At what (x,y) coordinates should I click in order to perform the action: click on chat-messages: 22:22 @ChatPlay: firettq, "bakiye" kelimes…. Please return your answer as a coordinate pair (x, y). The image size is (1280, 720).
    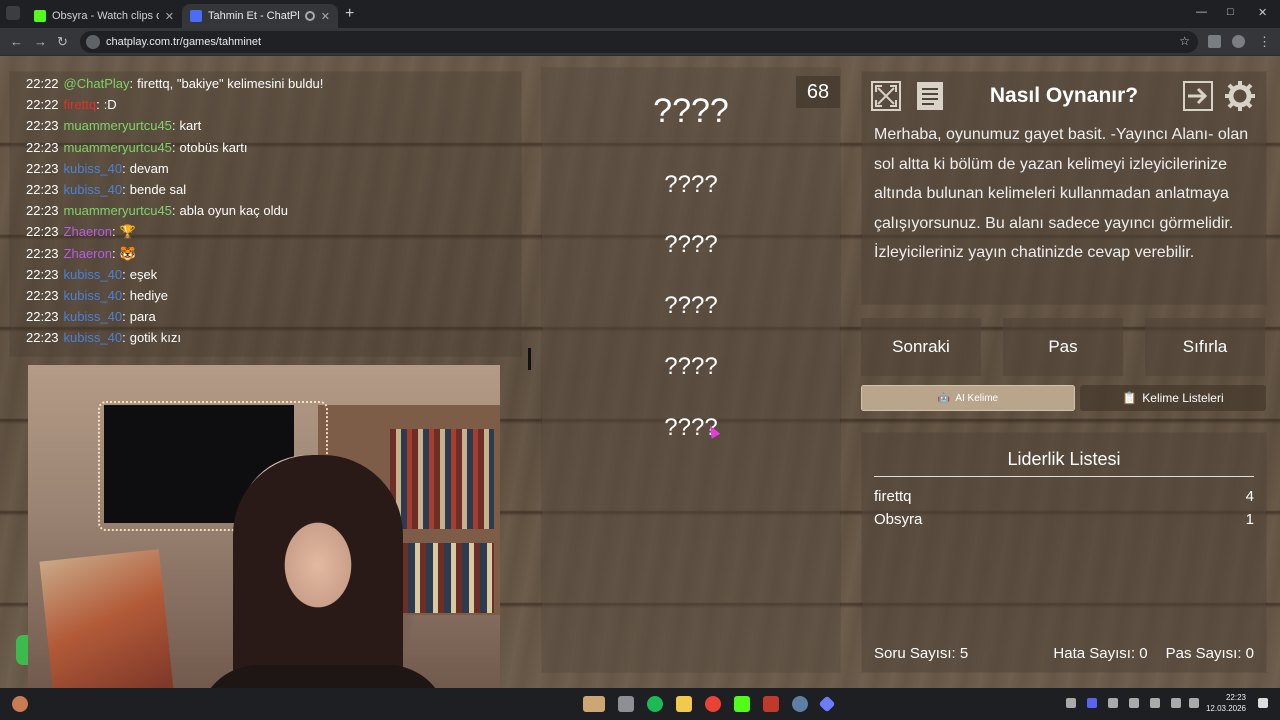
    Looking at the image, I should click on (174, 211).